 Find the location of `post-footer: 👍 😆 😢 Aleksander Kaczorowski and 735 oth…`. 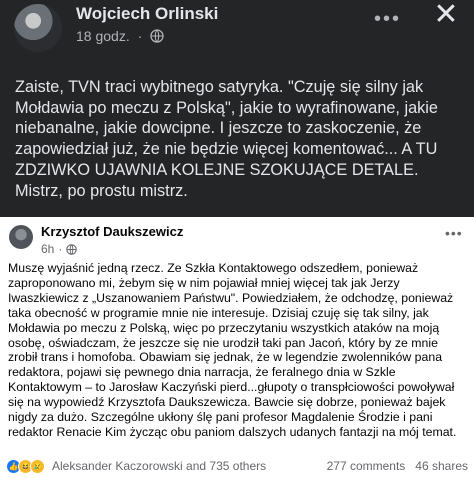

post-footer: 👍 😆 😢 Aleksander Kaczorowski and 735 oth… is located at coordinates (237, 466).